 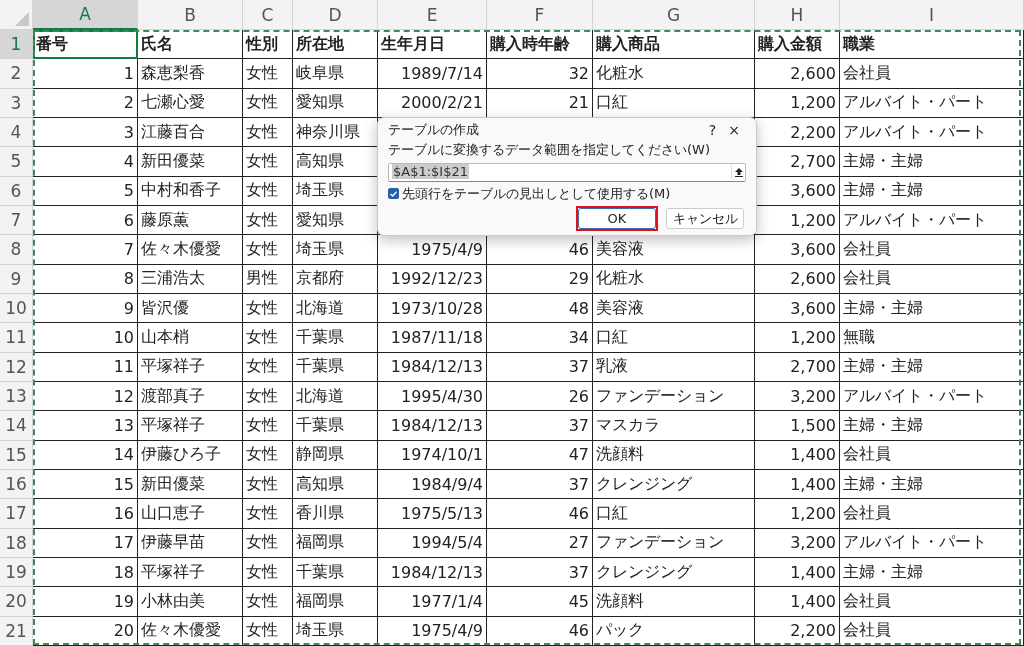 What do you see at coordinates (617, 218) in the screenshot?
I see `ok-button: OK` at bounding box center [617, 218].